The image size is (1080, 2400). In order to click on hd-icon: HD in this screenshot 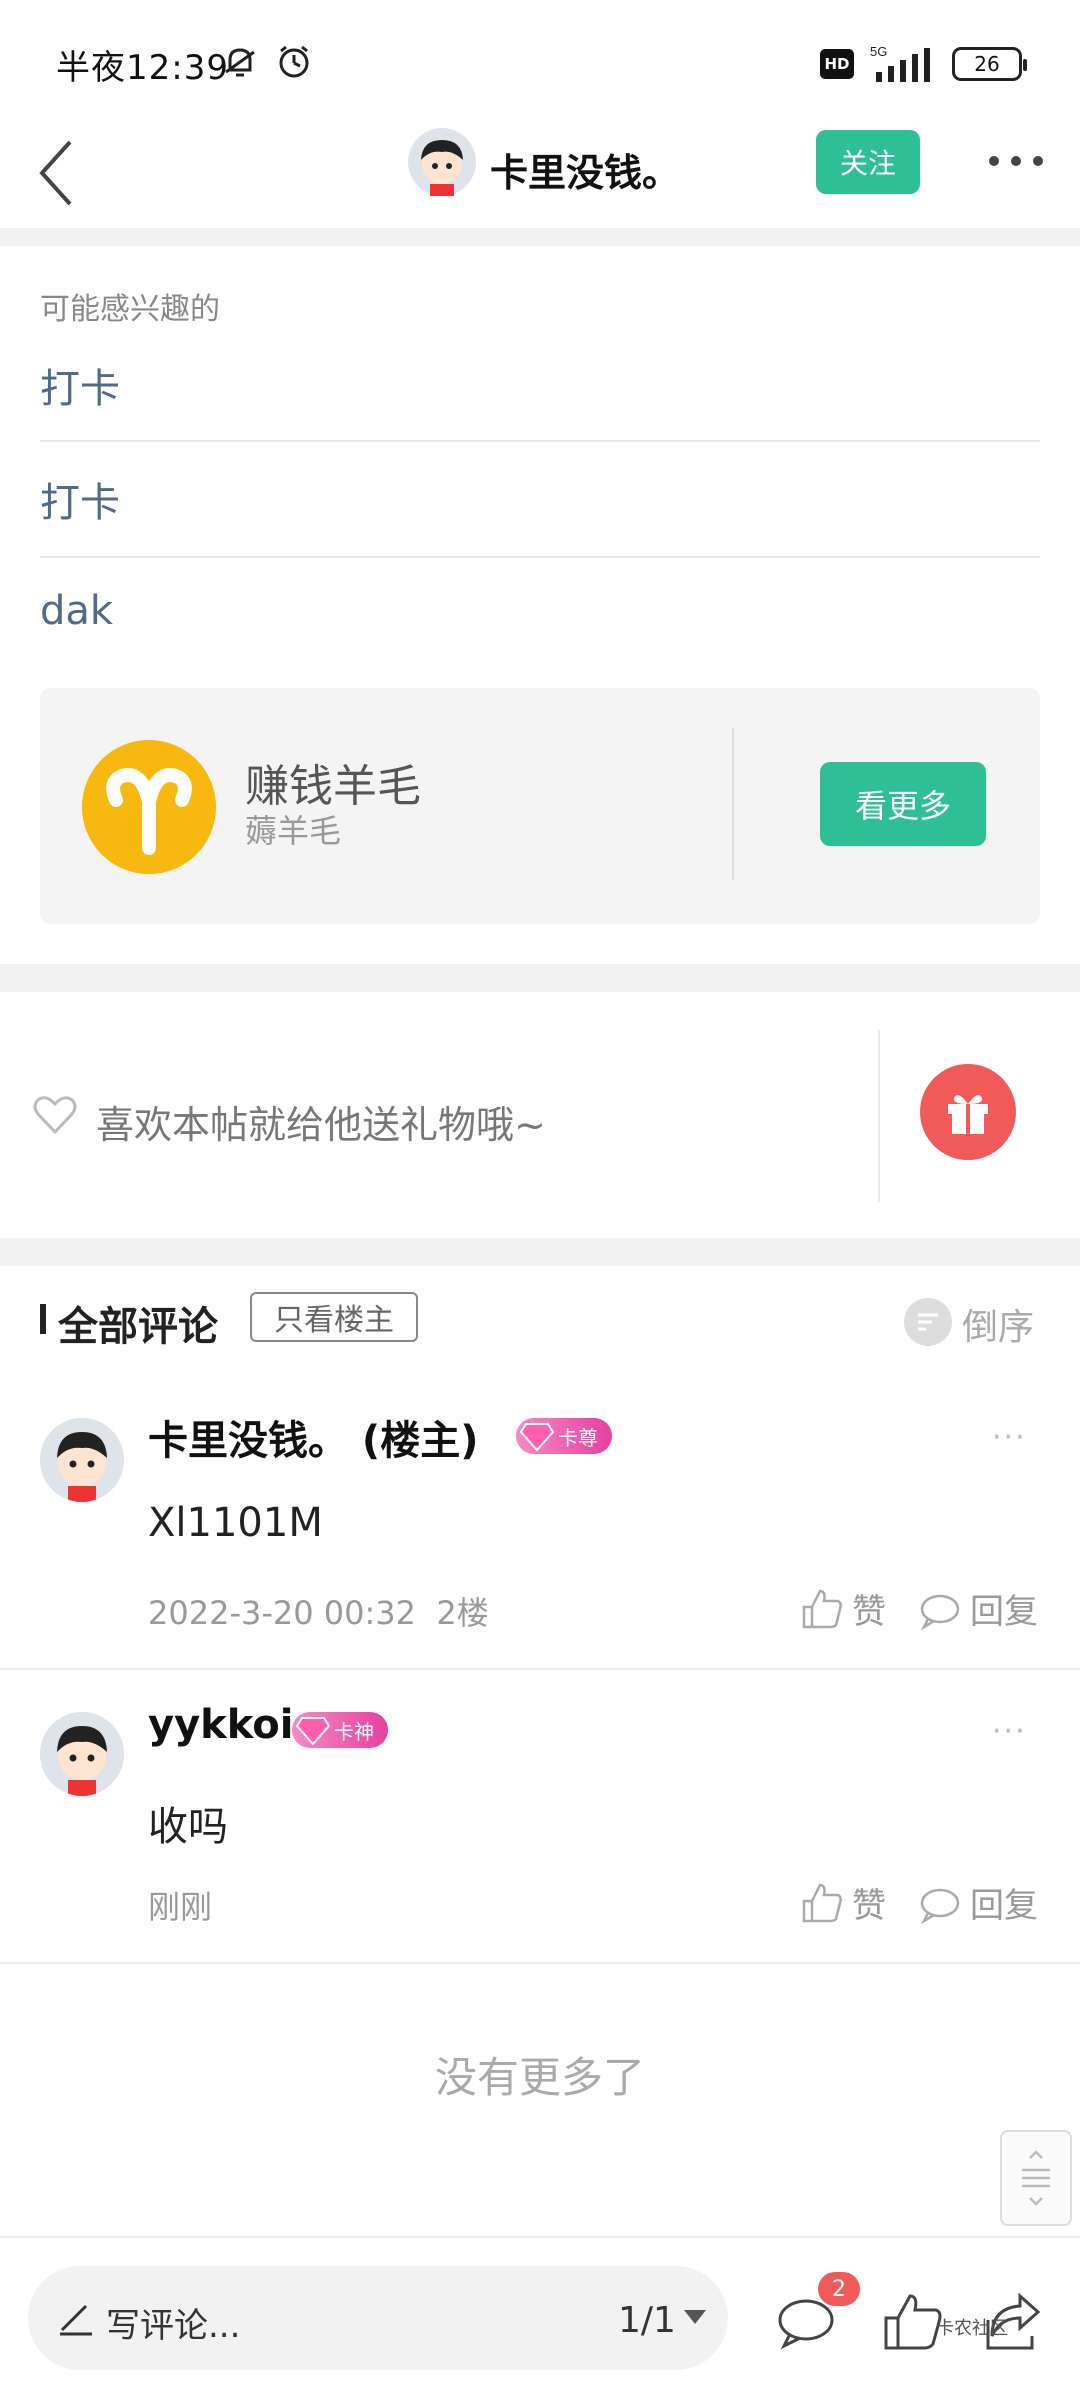, I will do `click(837, 64)`.